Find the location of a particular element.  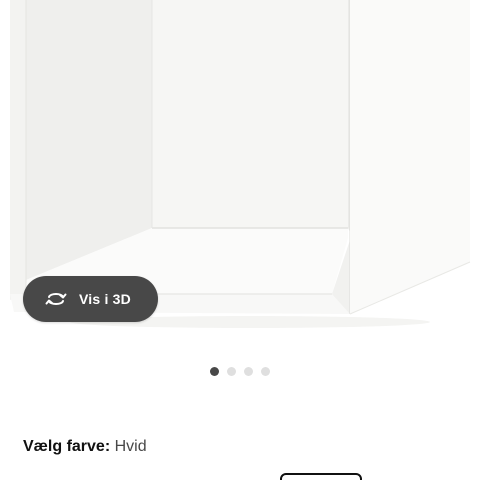

view-3d-button: Vis i 3D is located at coordinates (90, 299).